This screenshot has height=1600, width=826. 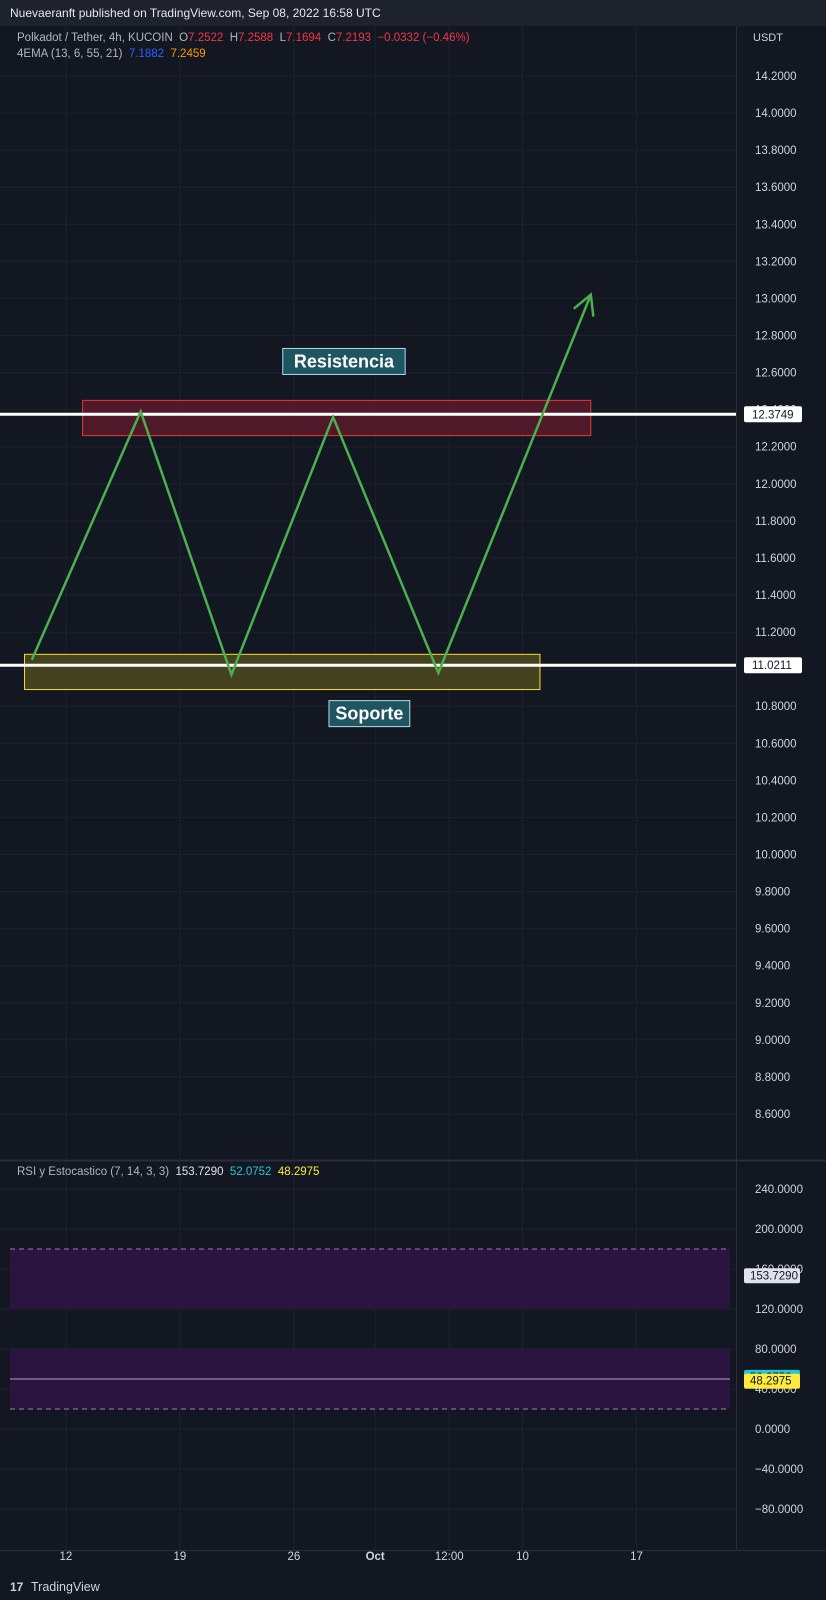 I want to click on price-tick-label: 9.2000, so click(x=772, y=1004).